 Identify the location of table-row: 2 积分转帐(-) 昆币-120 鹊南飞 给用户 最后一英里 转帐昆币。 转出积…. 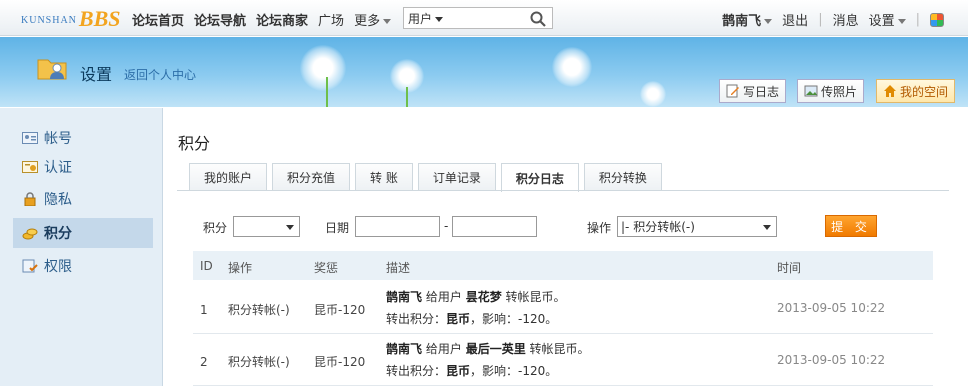
(563, 360).